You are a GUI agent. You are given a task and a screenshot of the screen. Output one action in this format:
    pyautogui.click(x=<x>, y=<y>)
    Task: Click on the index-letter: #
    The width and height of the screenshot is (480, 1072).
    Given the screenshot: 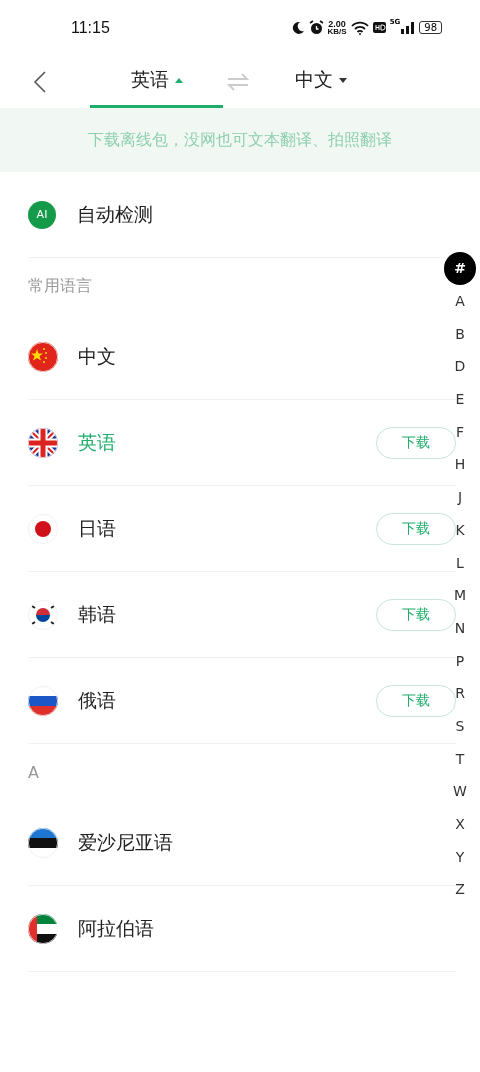 What is the action you would take?
    pyautogui.click(x=460, y=268)
    